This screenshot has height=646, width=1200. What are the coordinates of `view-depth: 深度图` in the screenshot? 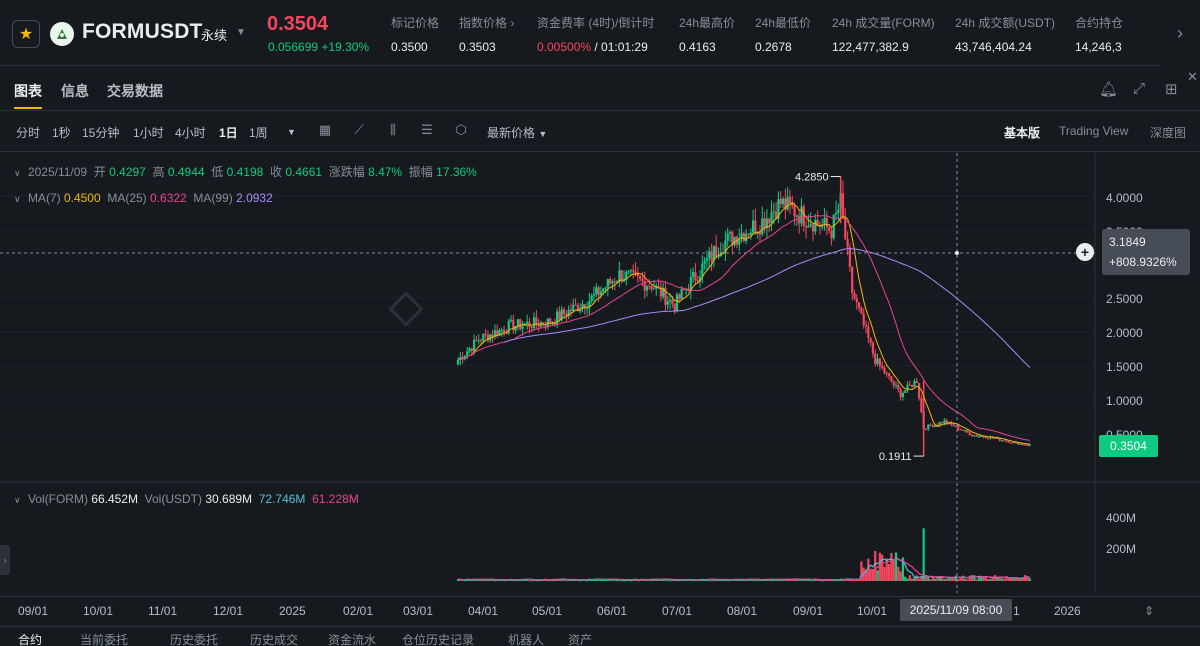 It's located at (1168, 132).